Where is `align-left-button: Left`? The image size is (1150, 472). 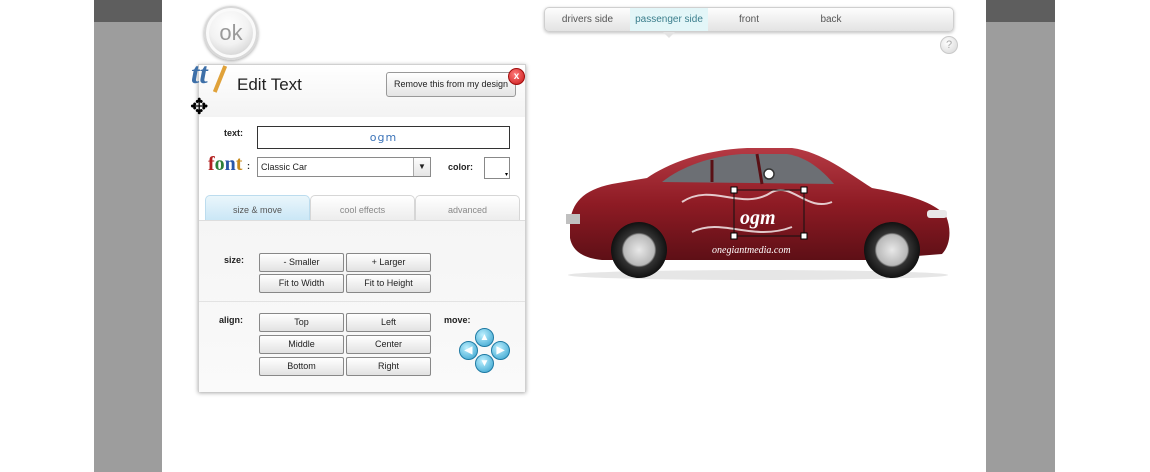 align-left-button: Left is located at coordinates (388, 322).